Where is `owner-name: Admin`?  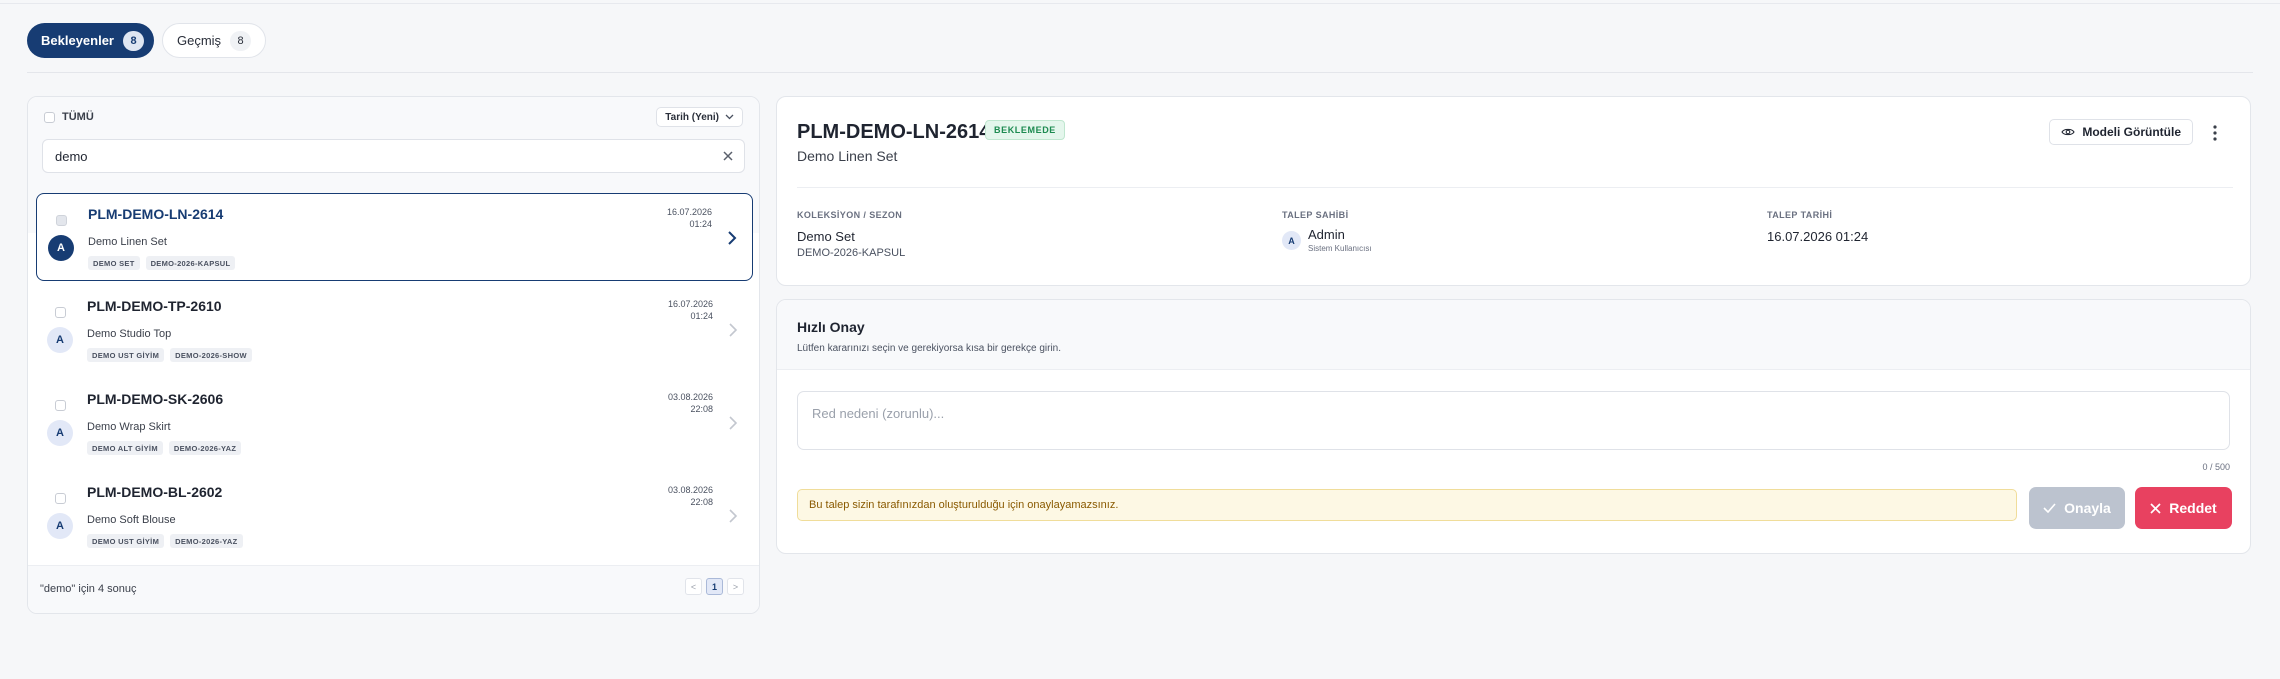 owner-name: Admin is located at coordinates (1326, 234).